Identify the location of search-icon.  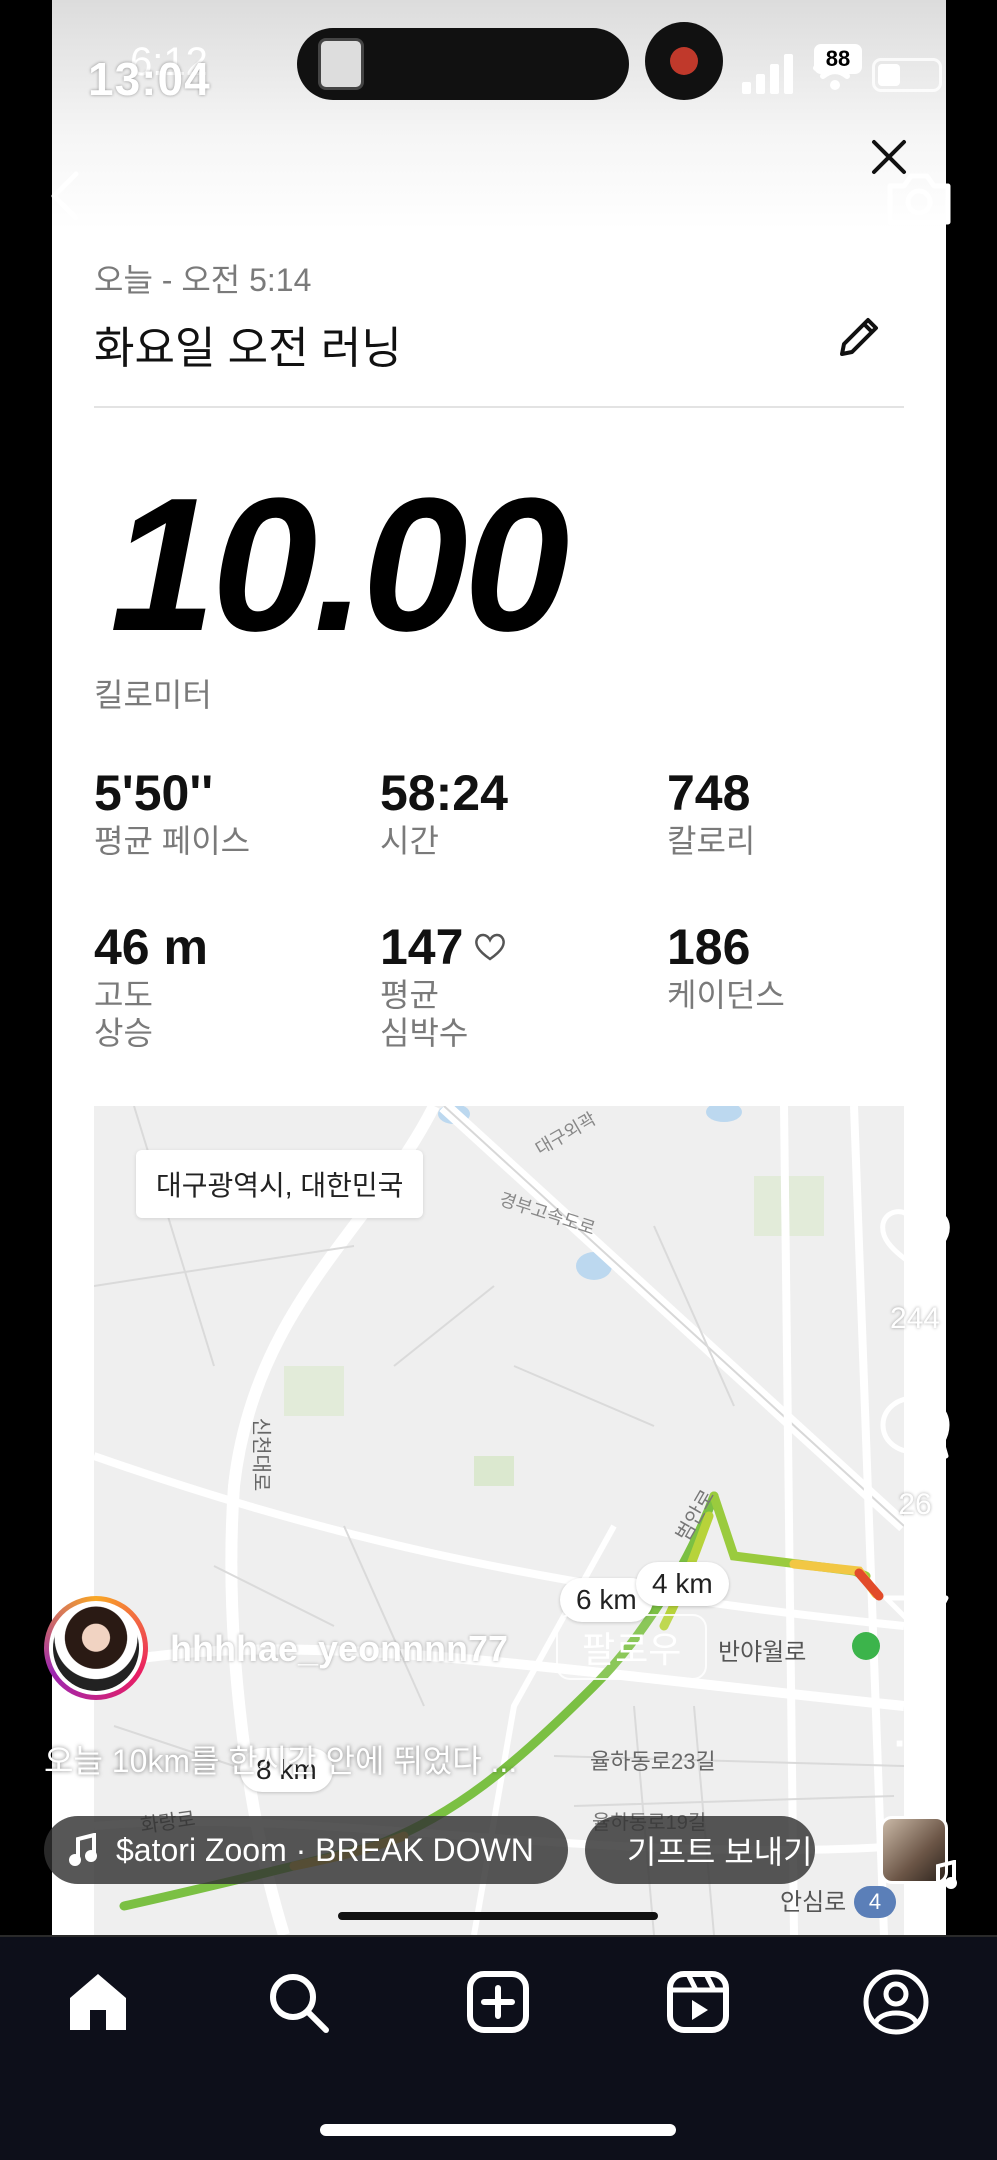
(298, 2002).